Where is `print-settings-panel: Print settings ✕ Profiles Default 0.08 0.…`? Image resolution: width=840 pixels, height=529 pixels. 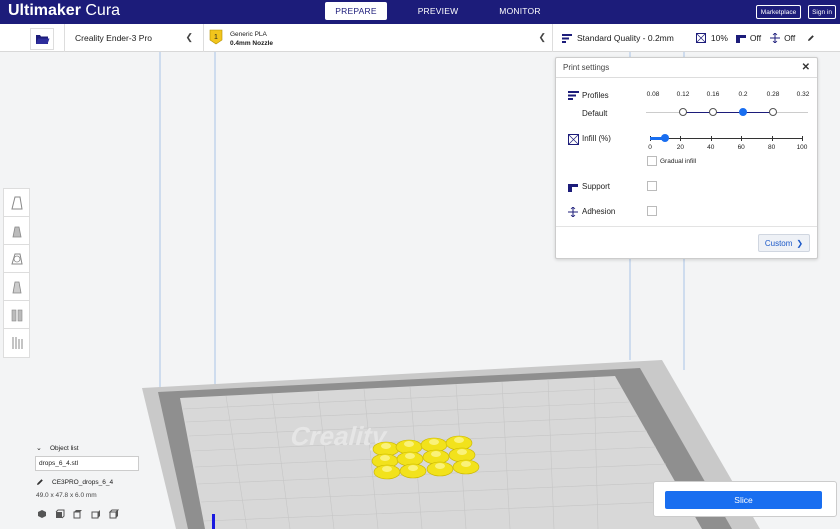 print-settings-panel: Print settings ✕ Profiles Default 0.08 0.… is located at coordinates (686, 158).